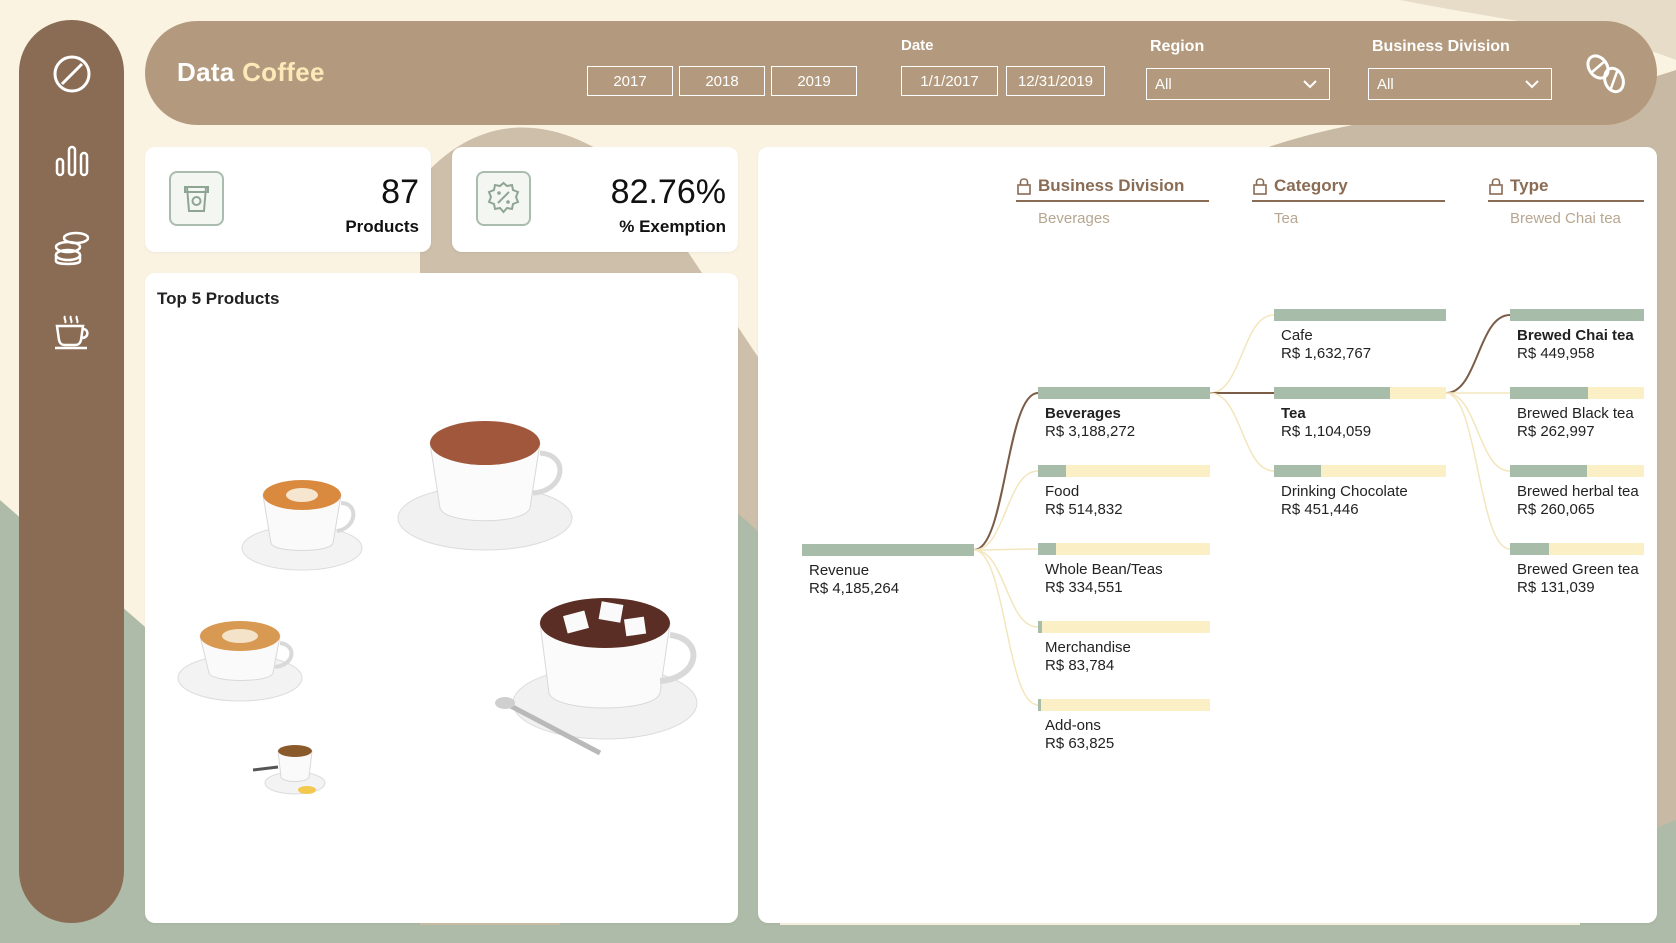  What do you see at coordinates (1605, 74) in the screenshot?
I see `coffee-beans-icon` at bounding box center [1605, 74].